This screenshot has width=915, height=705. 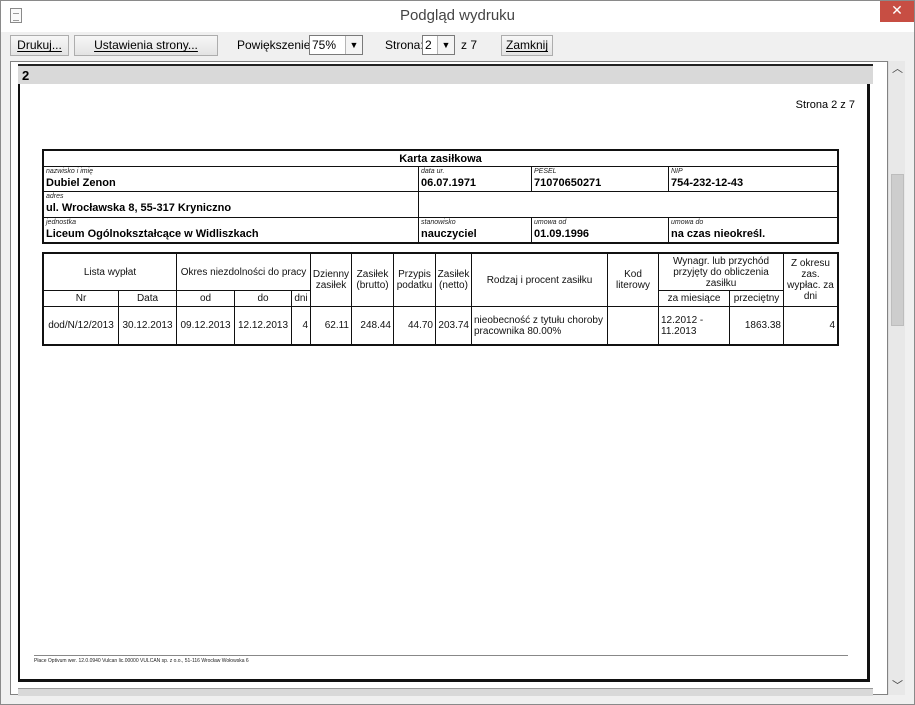 What do you see at coordinates (55, 196) in the screenshot?
I see `address-label: adres` at bounding box center [55, 196].